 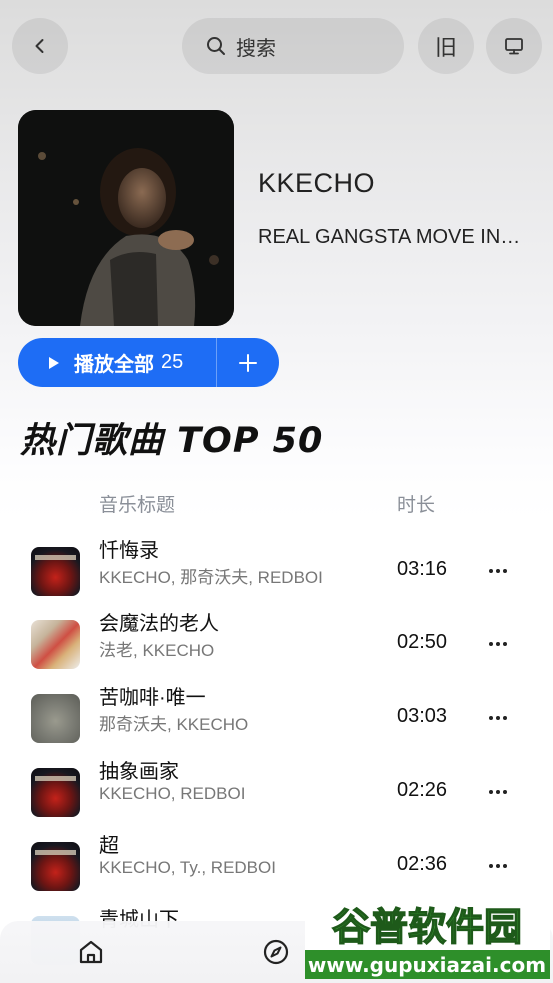 I want to click on album-cover-art, so click(x=126, y=218).